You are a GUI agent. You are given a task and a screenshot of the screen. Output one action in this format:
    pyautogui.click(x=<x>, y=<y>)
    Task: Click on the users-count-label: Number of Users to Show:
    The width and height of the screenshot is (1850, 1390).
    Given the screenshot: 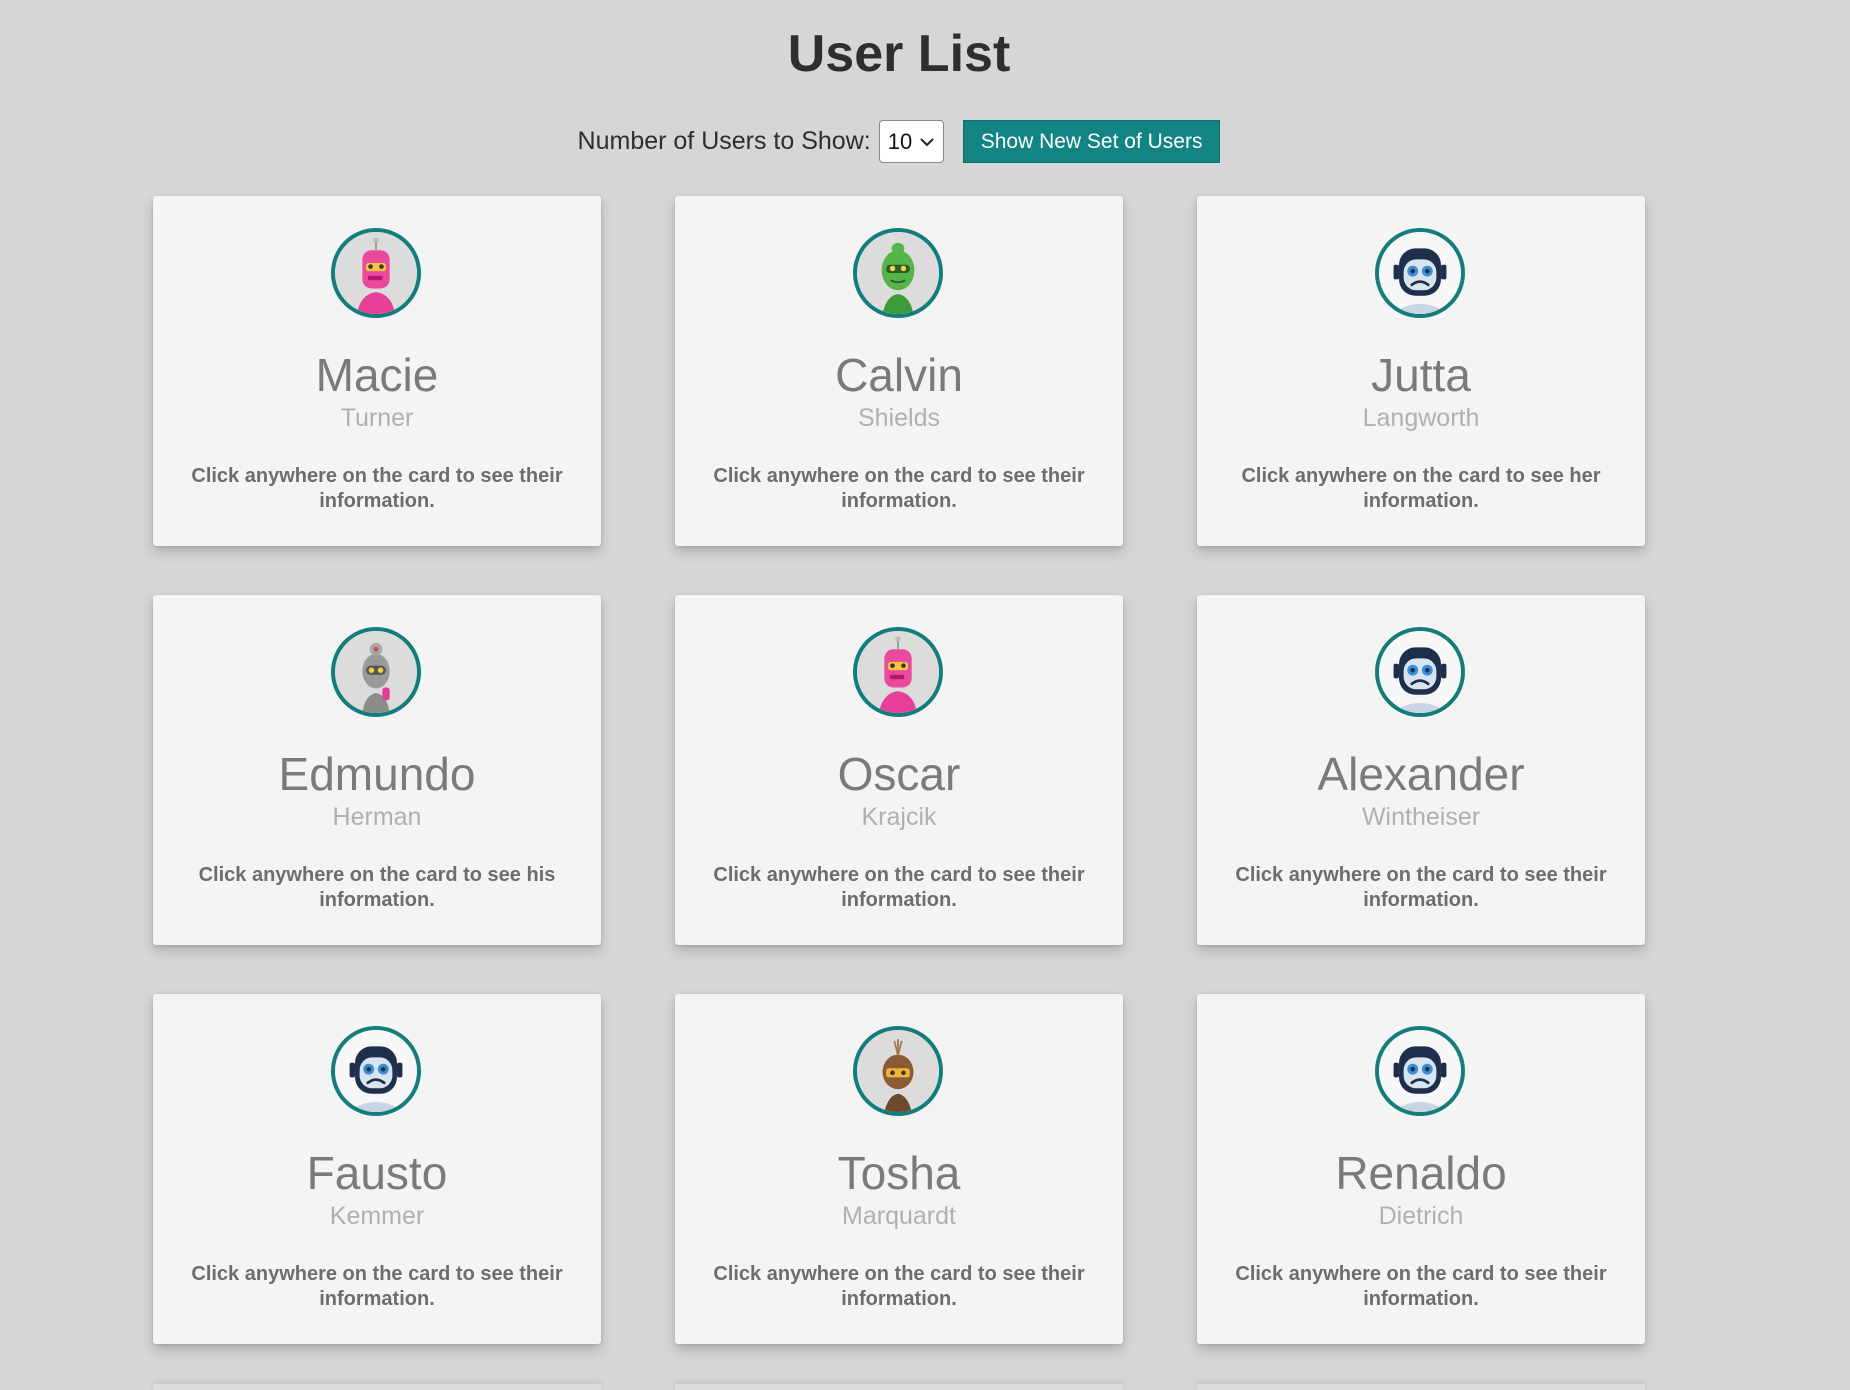 What is the action you would take?
    pyautogui.click(x=724, y=141)
    